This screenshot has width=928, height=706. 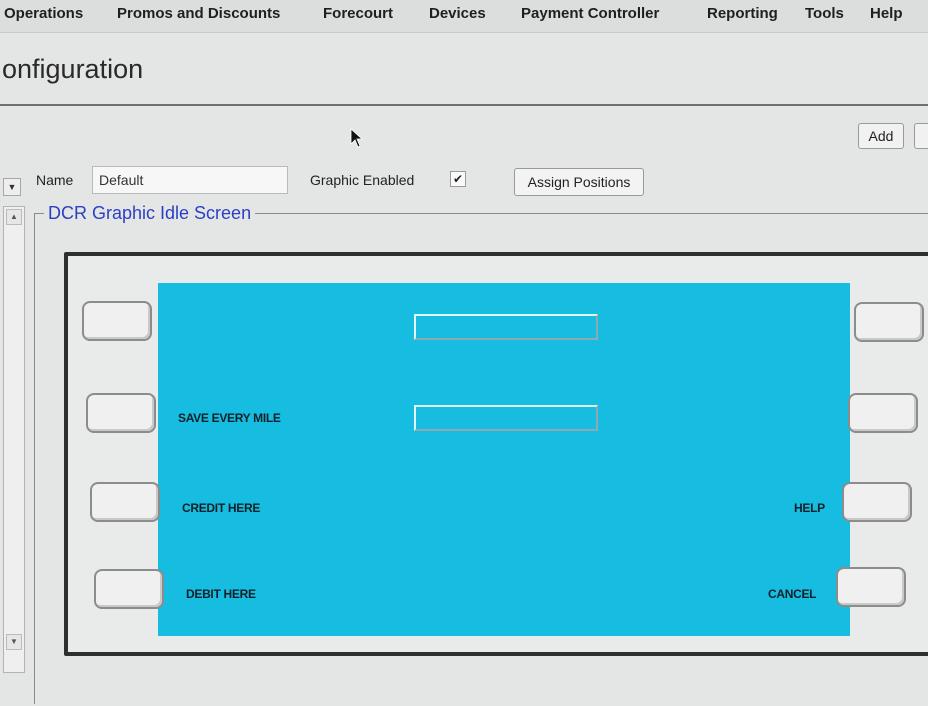 I want to click on scroll-up-icon: ▲, so click(x=14, y=217).